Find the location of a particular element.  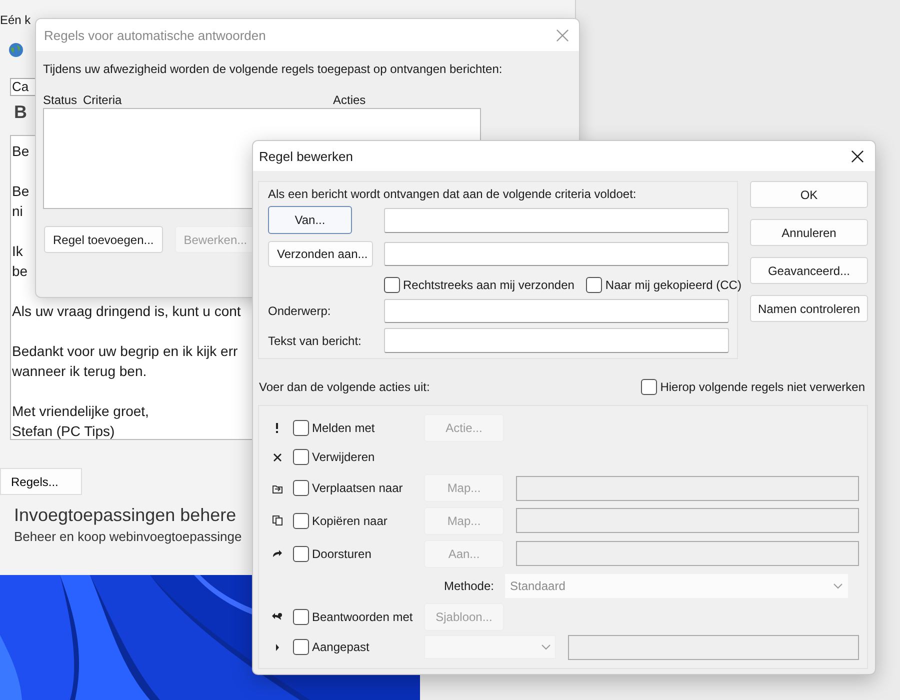

actions-heading: Voer dan de volgende acties uit: is located at coordinates (344, 387).